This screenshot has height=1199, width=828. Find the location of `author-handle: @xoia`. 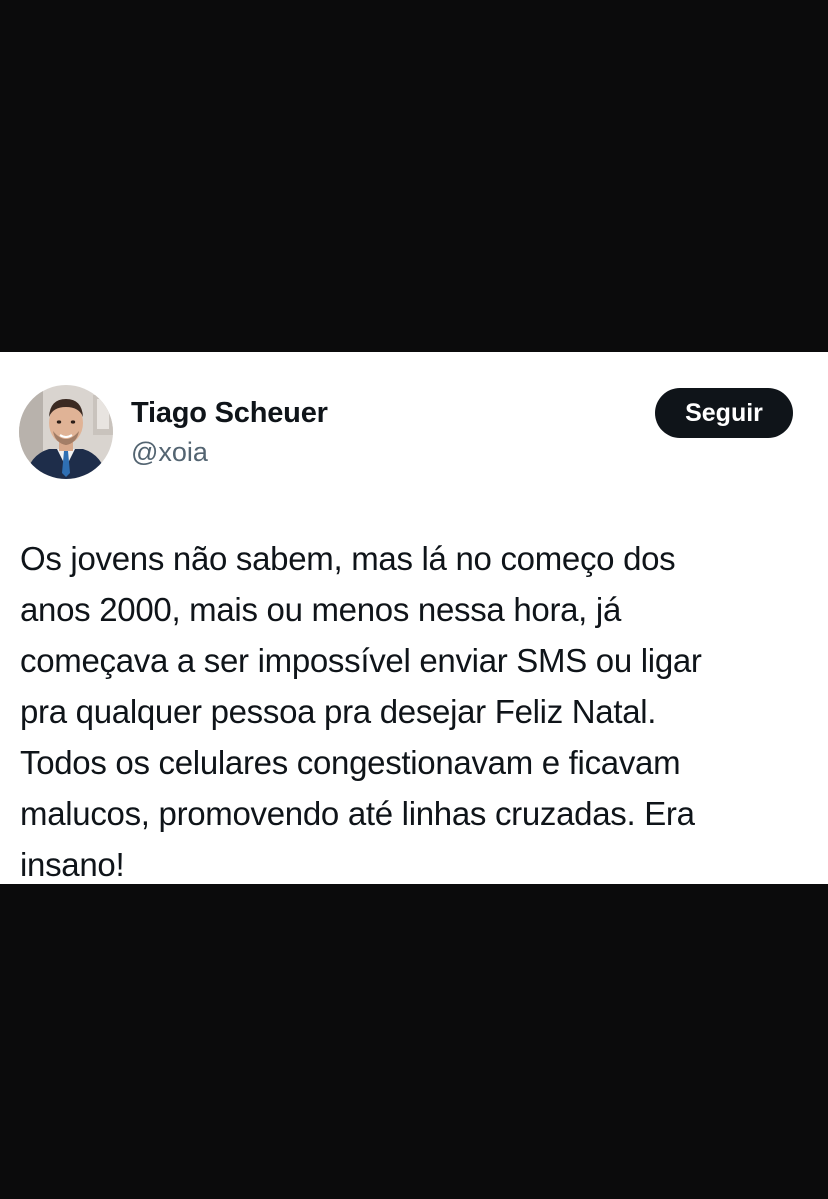

author-handle: @xoia is located at coordinates (169, 452).